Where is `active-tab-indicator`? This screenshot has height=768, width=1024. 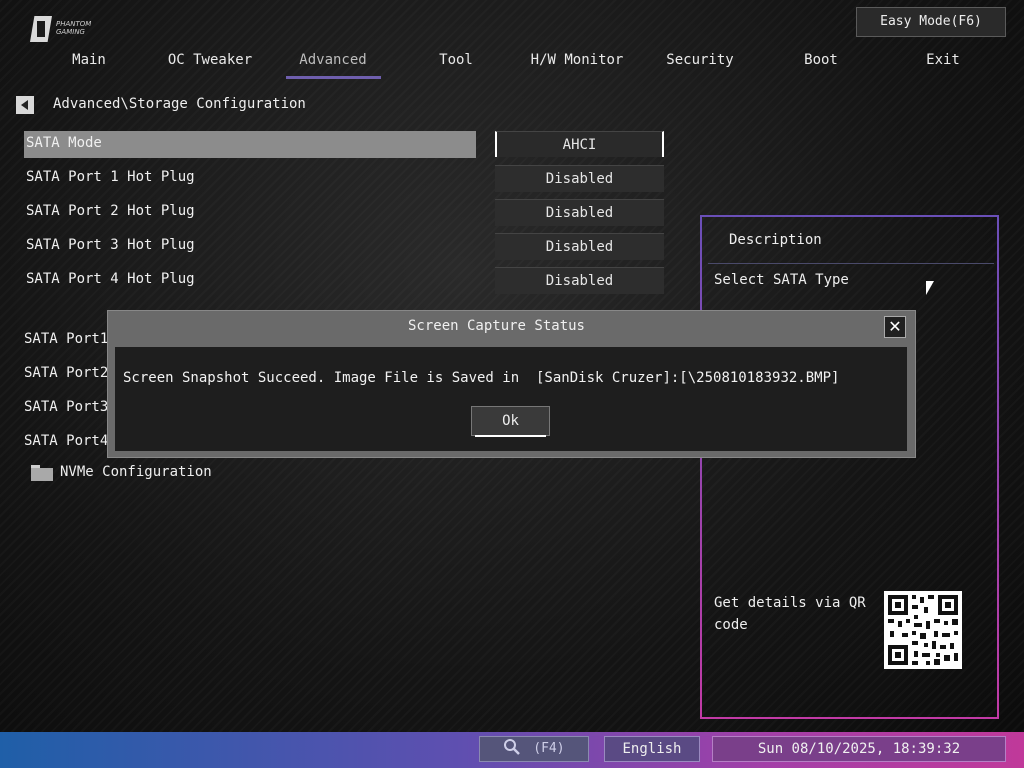
active-tab-indicator is located at coordinates (333, 77).